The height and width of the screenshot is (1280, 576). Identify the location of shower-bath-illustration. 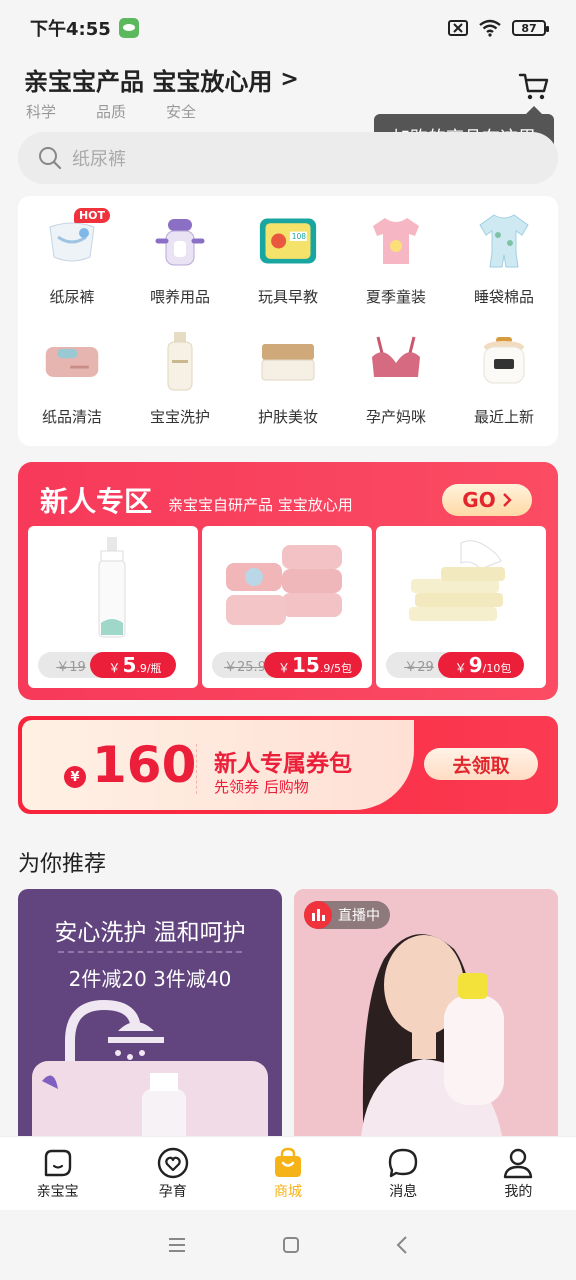
(150, 1074).